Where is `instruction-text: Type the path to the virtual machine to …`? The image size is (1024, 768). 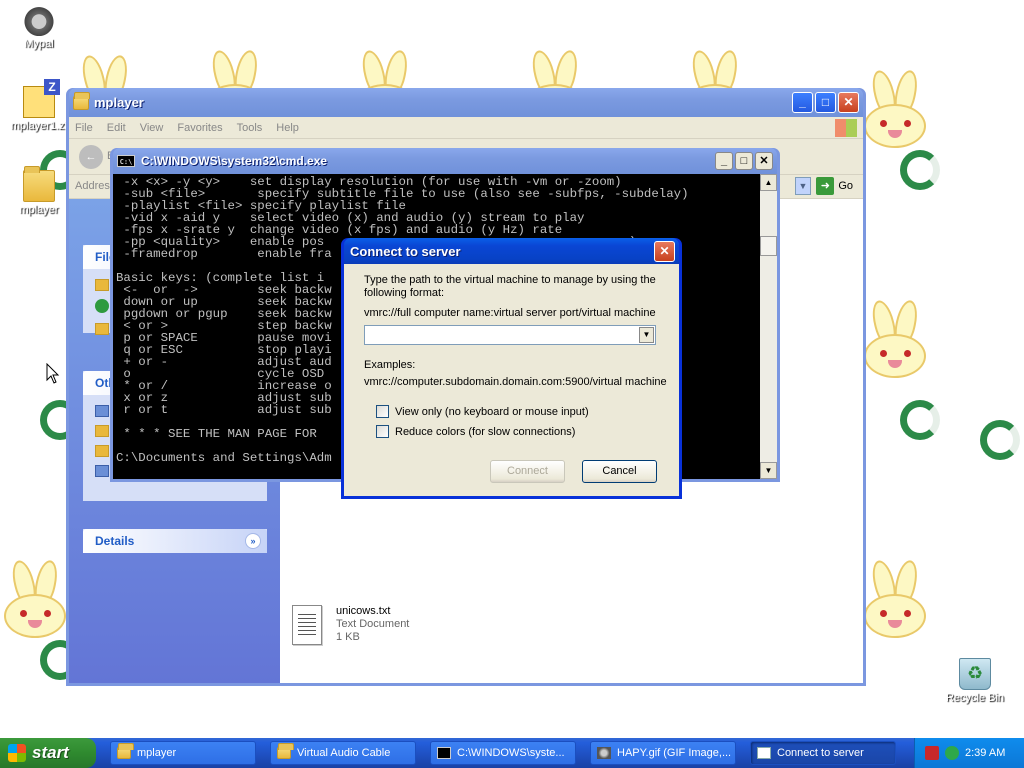 instruction-text: Type the path to the virtual machine to … is located at coordinates (510, 286).